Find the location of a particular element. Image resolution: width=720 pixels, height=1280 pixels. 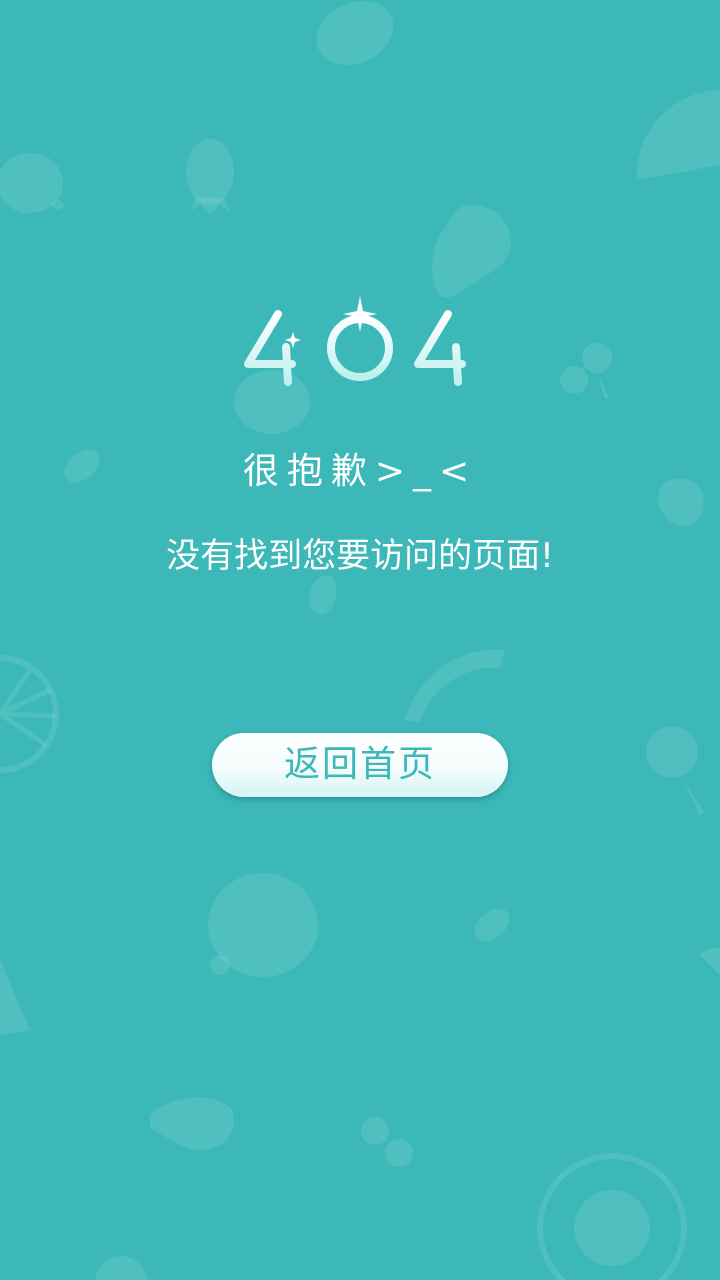

strawberry-icon is located at coordinates (121, 1268).